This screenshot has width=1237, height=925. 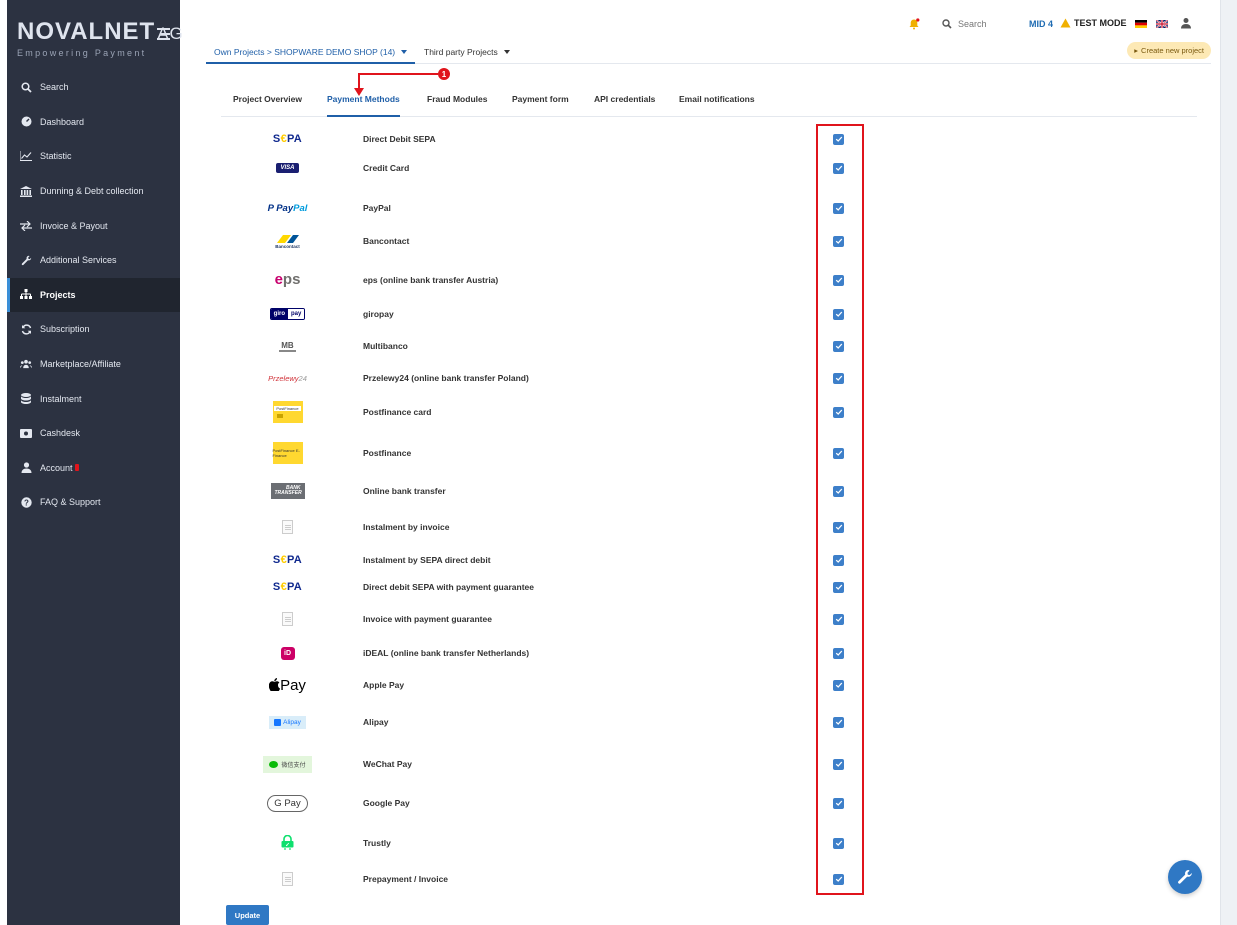 I want to click on sidebar-item-instalment: Instalment, so click(x=93, y=398).